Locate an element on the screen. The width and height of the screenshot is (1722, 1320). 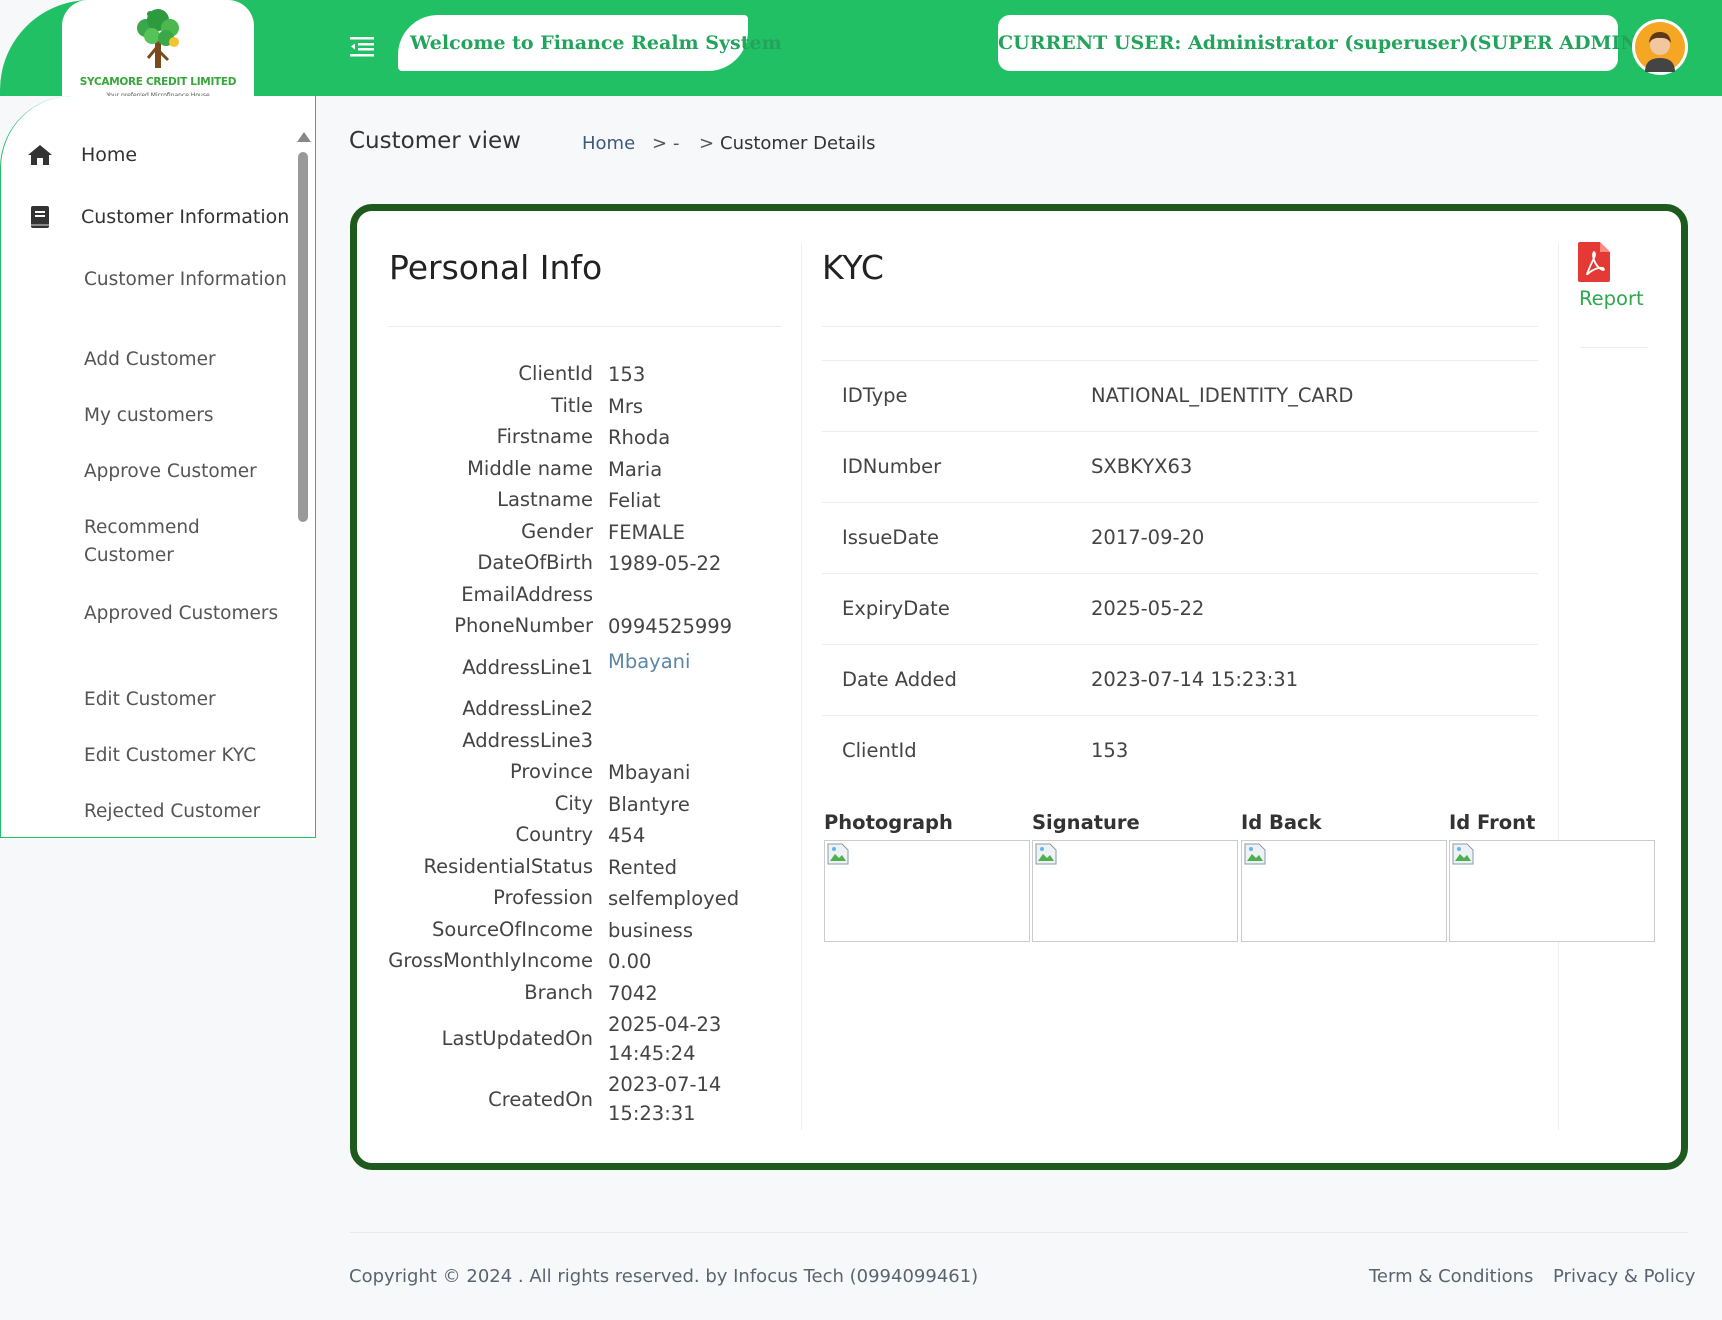
field-label-profession: Profession is located at coordinates (543, 897).